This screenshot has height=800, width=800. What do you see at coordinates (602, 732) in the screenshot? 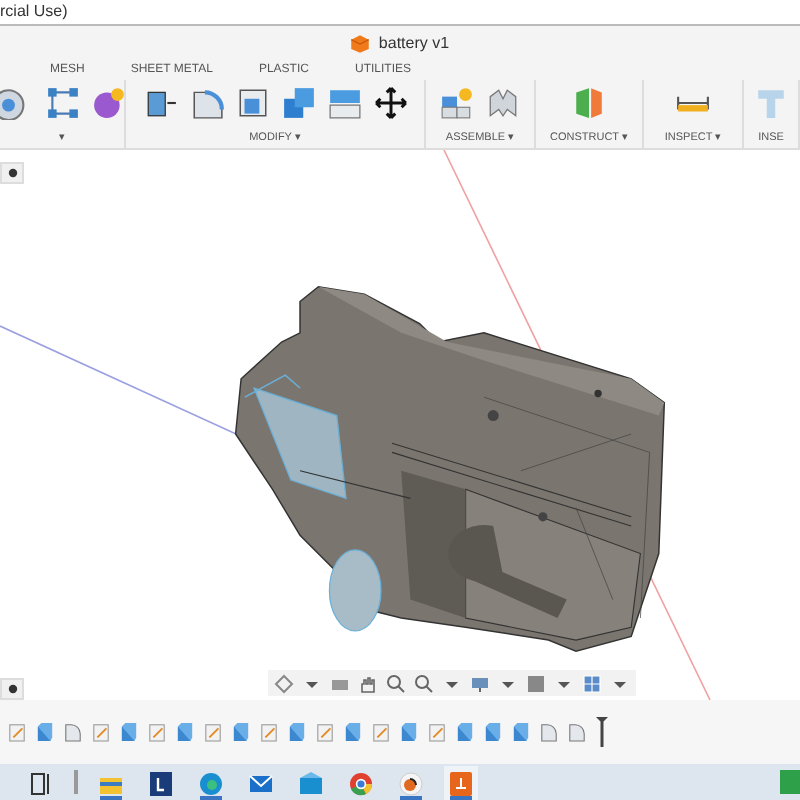
I see `timeline-marker` at bounding box center [602, 732].